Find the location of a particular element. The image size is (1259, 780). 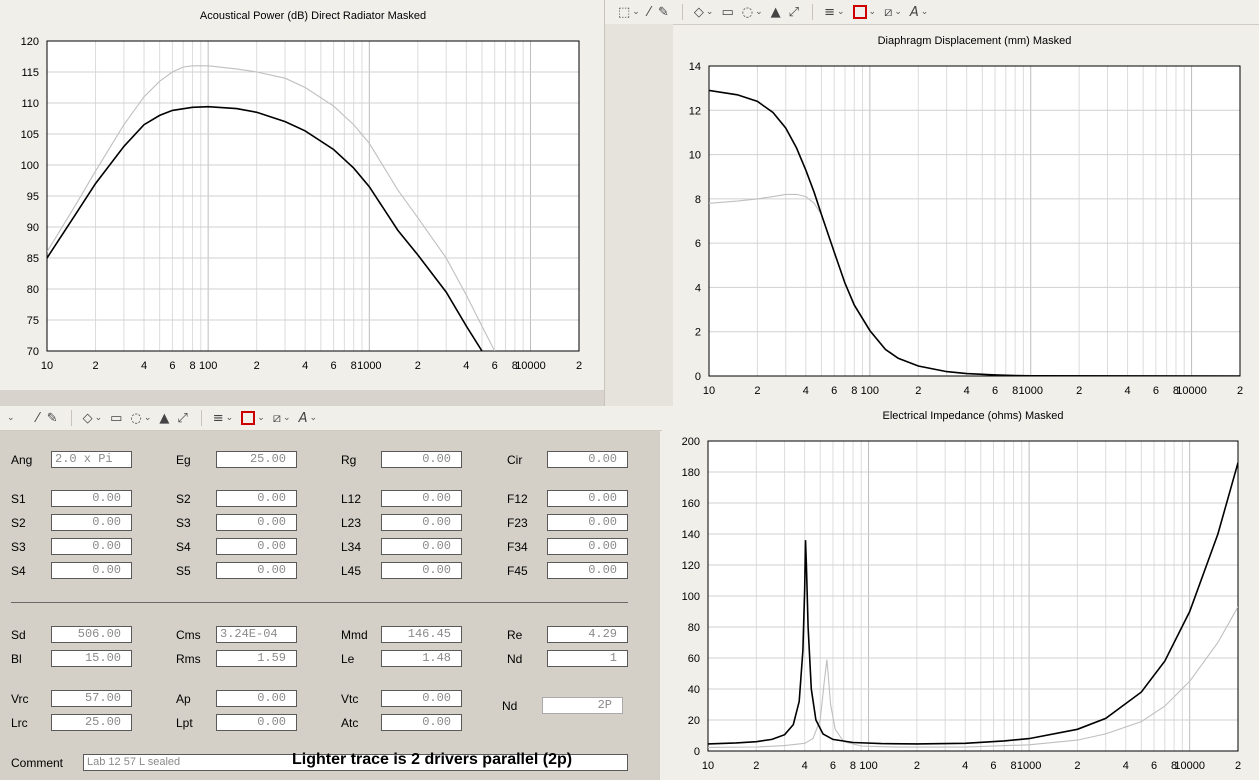

brush-icon: ✎ is located at coordinates (52, 418).